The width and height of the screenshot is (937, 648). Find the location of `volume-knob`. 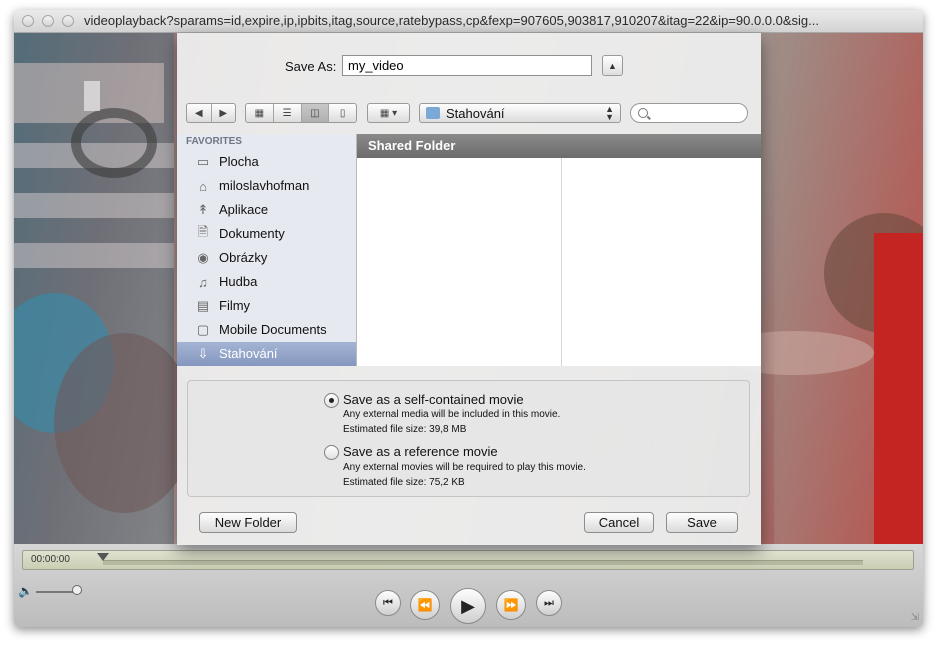

volume-knob is located at coordinates (77, 590).